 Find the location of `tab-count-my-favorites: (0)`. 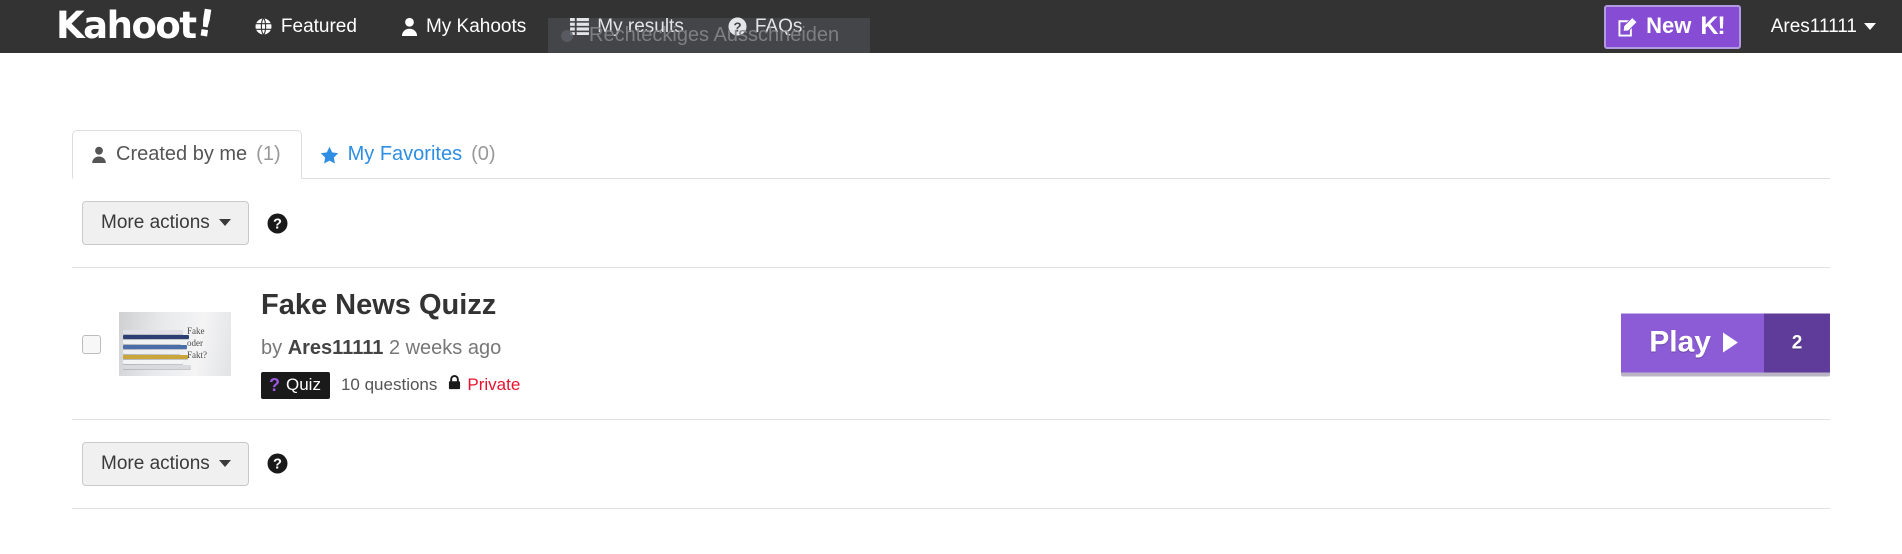

tab-count-my-favorites: (0) is located at coordinates (483, 154).